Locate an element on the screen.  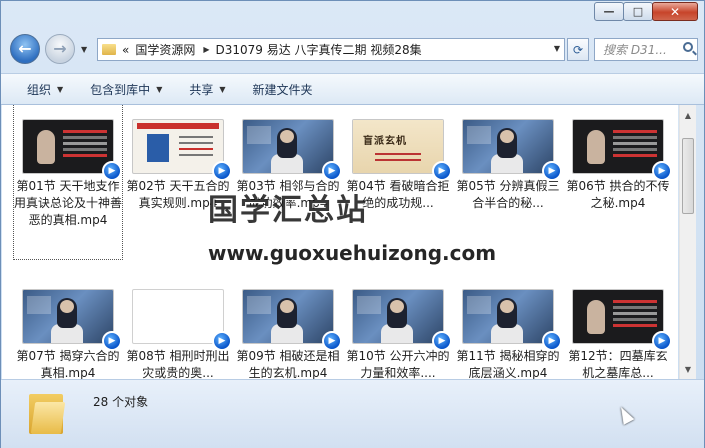
minimize-icon: — is located at coordinates (609, 11).